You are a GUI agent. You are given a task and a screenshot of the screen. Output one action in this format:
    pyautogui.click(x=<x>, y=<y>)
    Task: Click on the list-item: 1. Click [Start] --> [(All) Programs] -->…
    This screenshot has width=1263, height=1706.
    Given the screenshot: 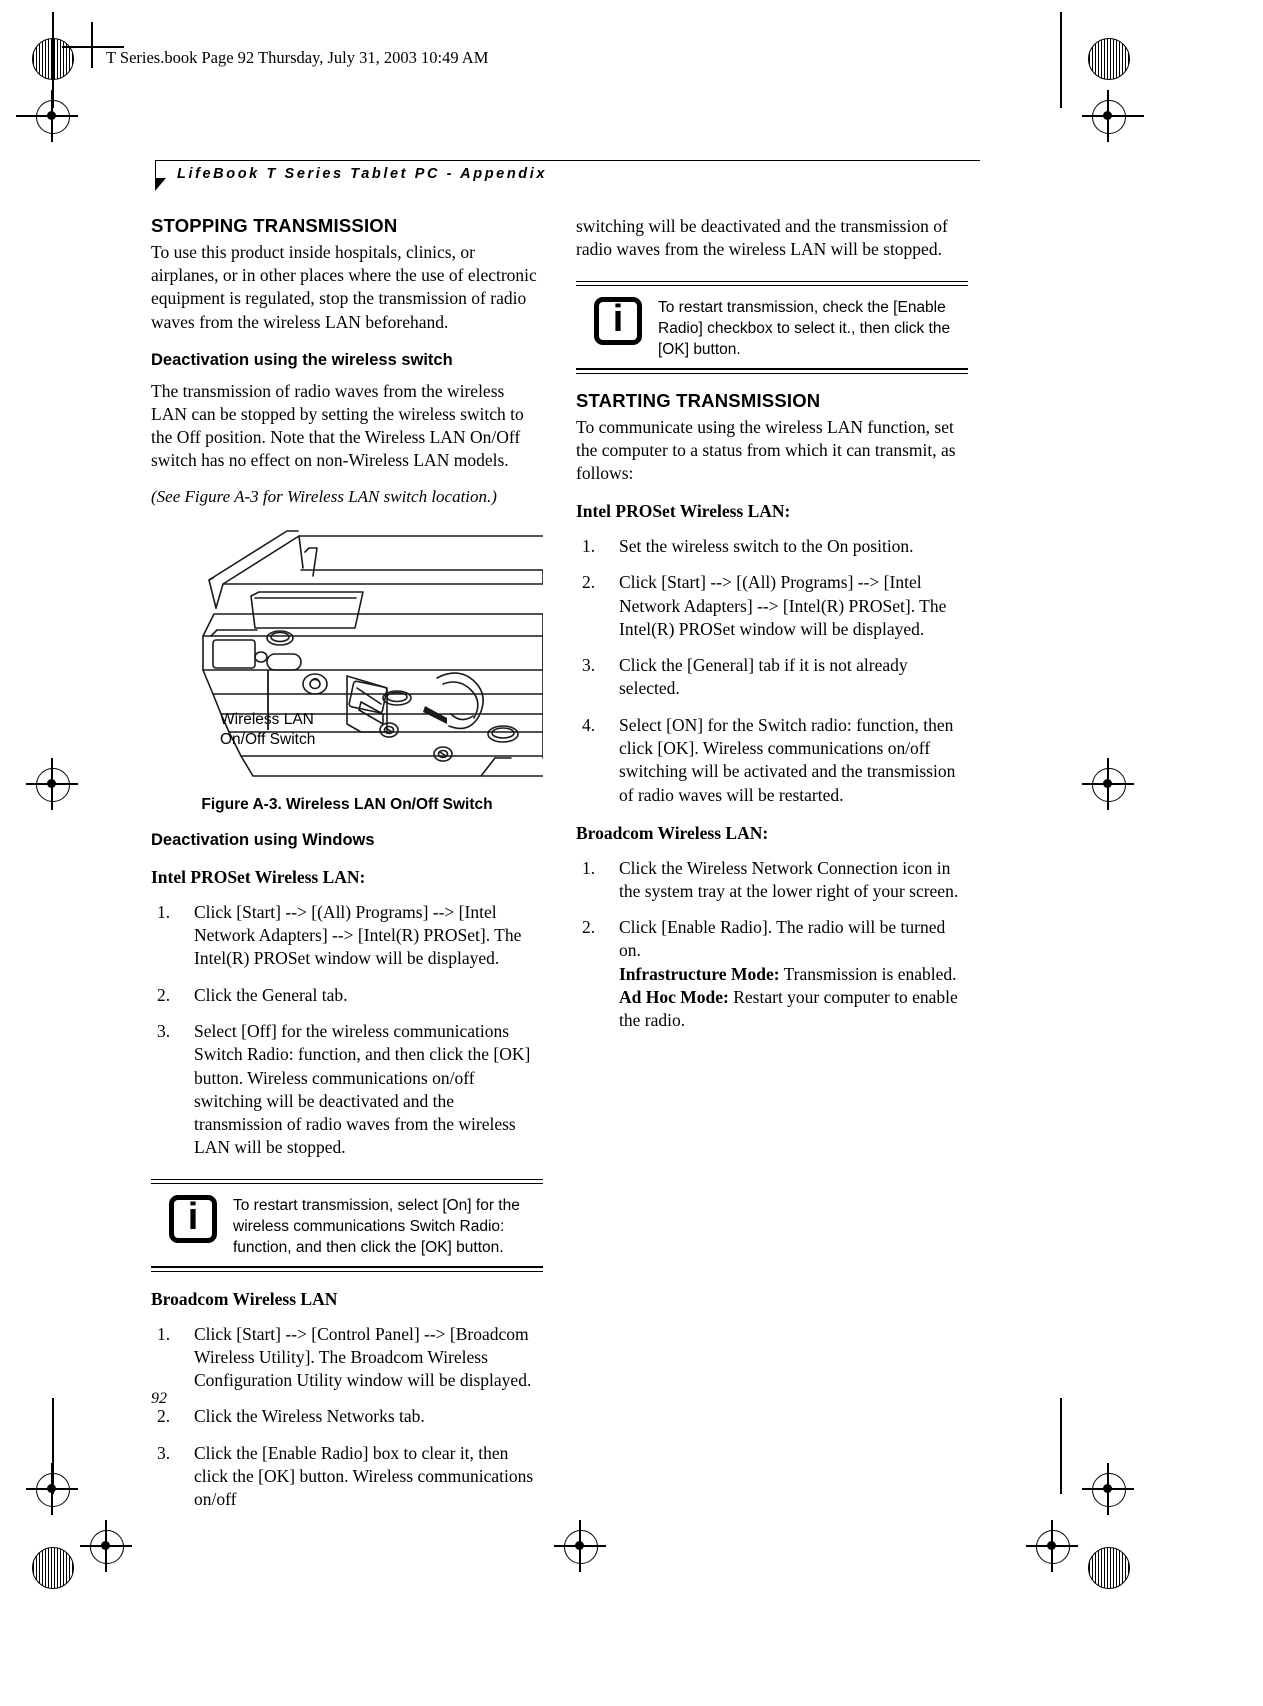 What is the action you would take?
    pyautogui.click(x=347, y=936)
    